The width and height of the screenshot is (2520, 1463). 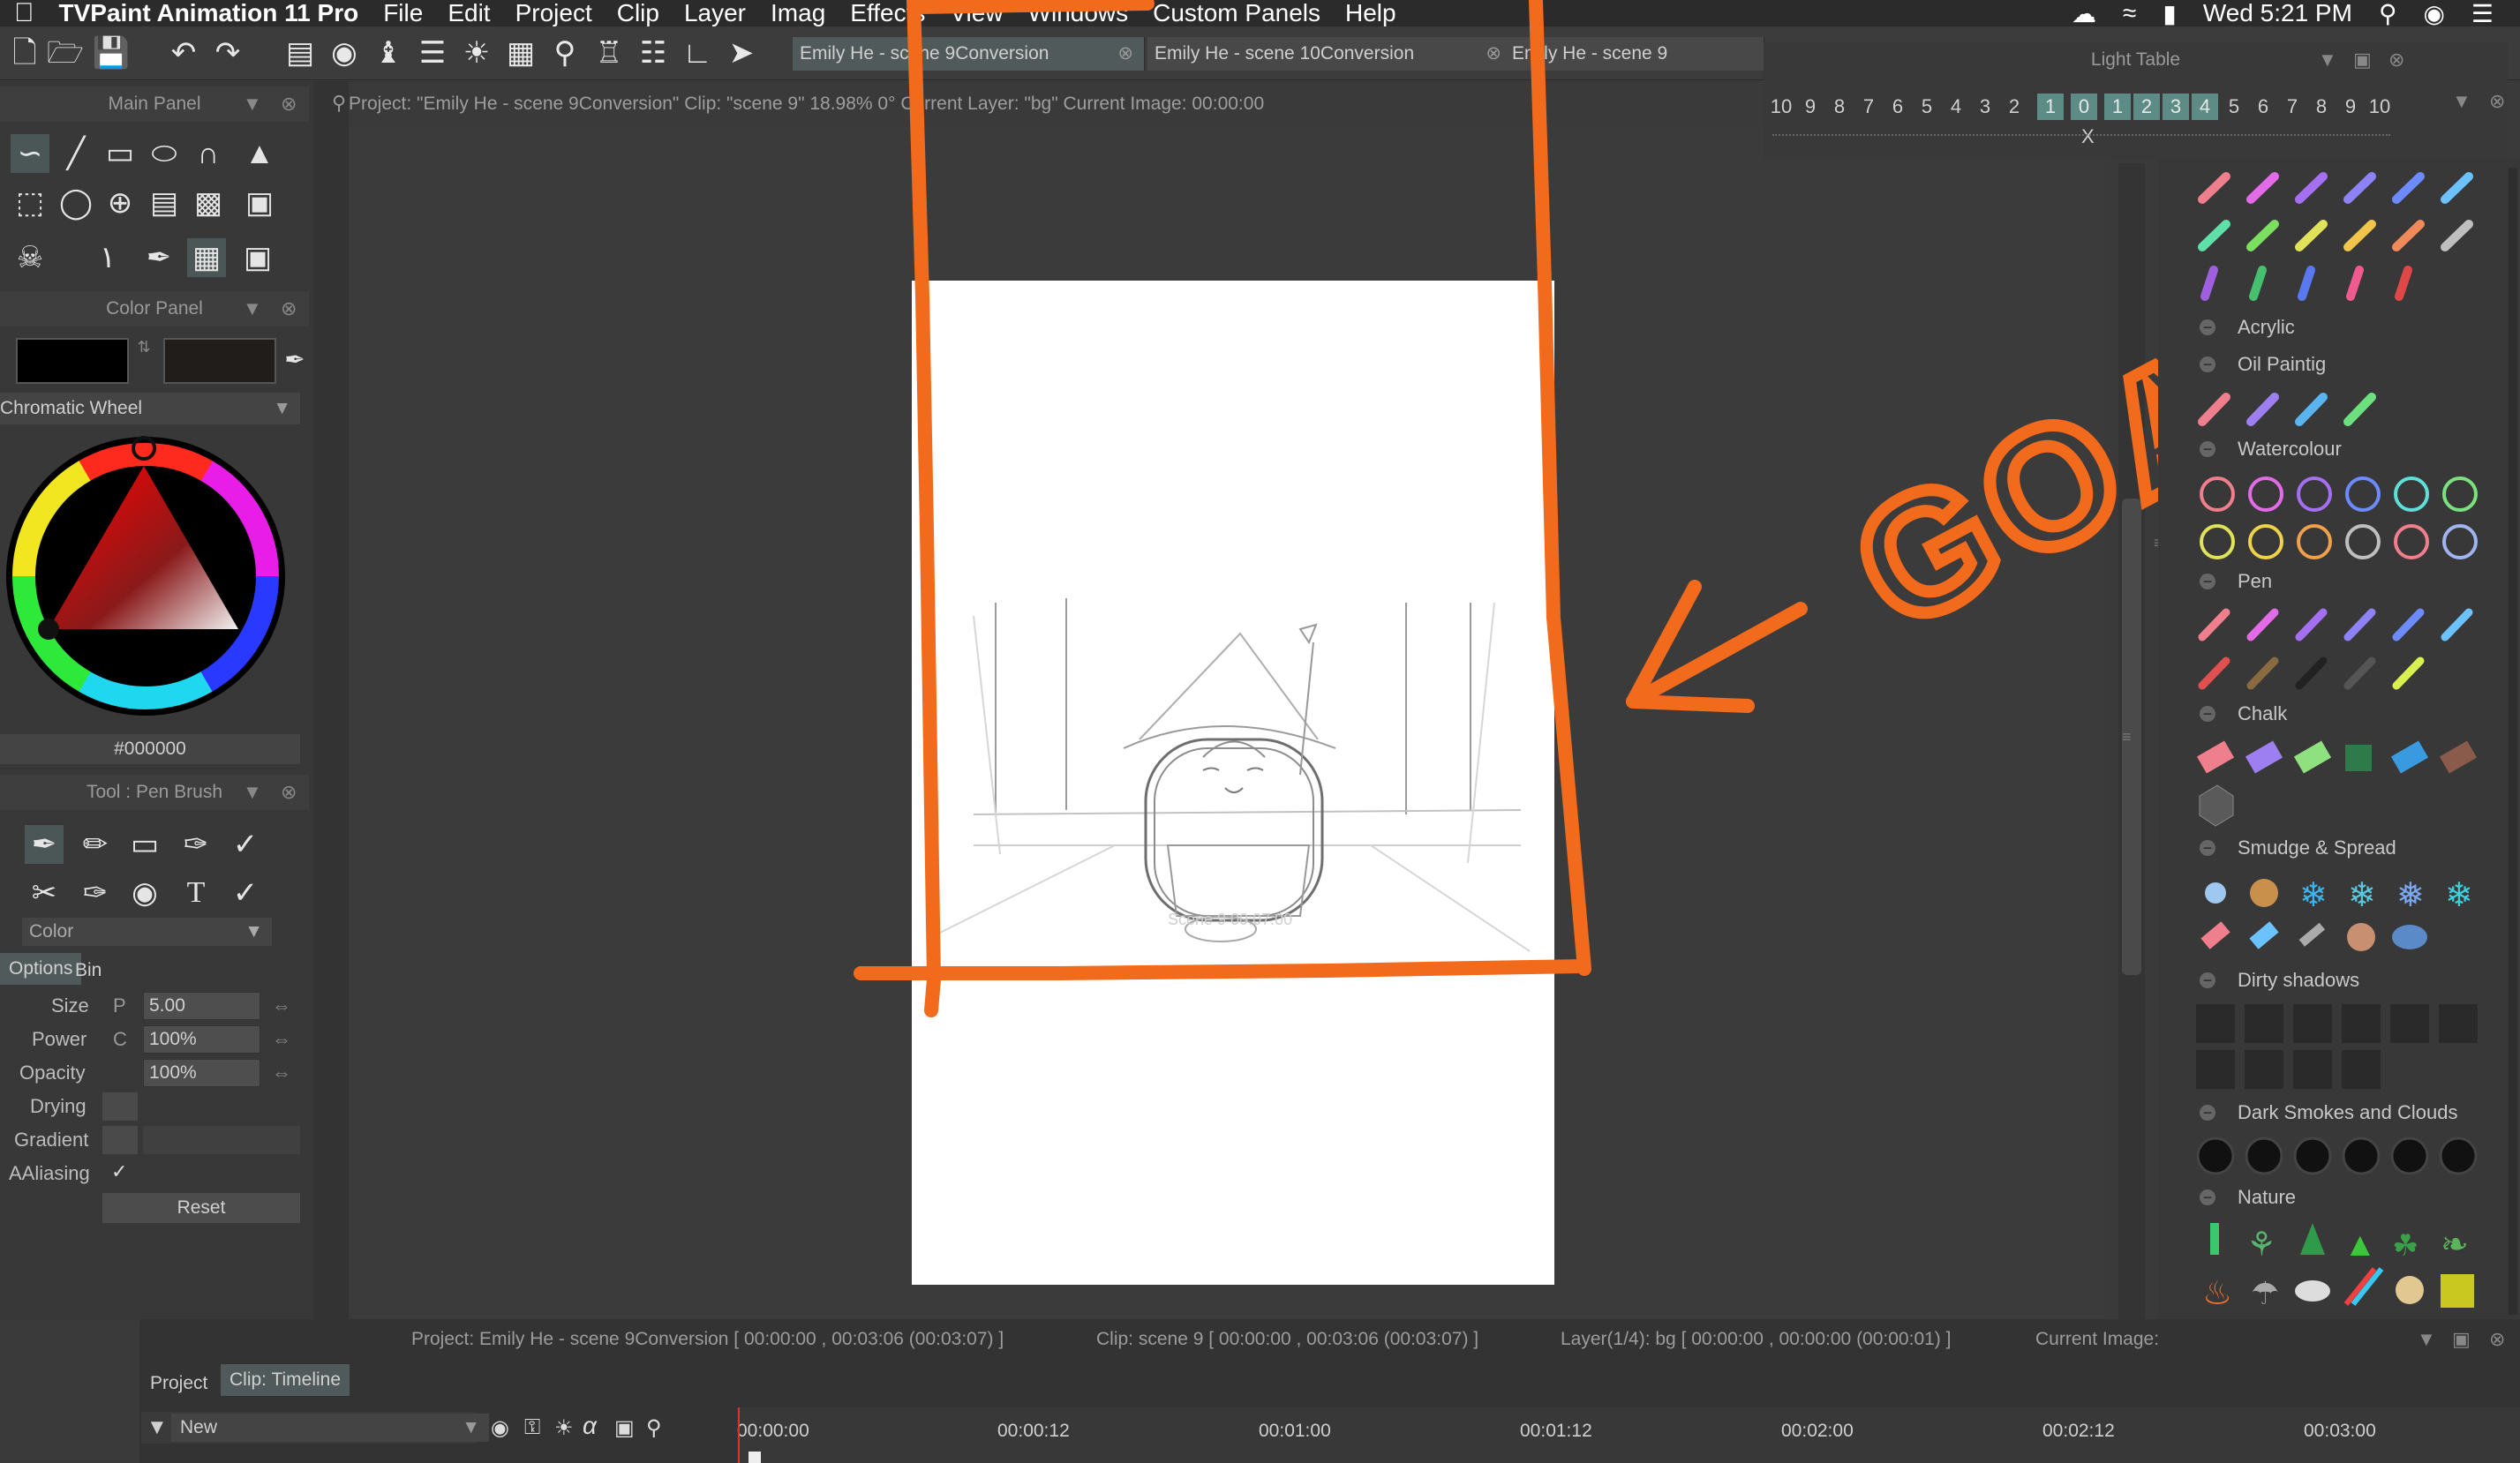 What do you see at coordinates (2277, 14) in the screenshot?
I see `clock: Wed 5:21 PM` at bounding box center [2277, 14].